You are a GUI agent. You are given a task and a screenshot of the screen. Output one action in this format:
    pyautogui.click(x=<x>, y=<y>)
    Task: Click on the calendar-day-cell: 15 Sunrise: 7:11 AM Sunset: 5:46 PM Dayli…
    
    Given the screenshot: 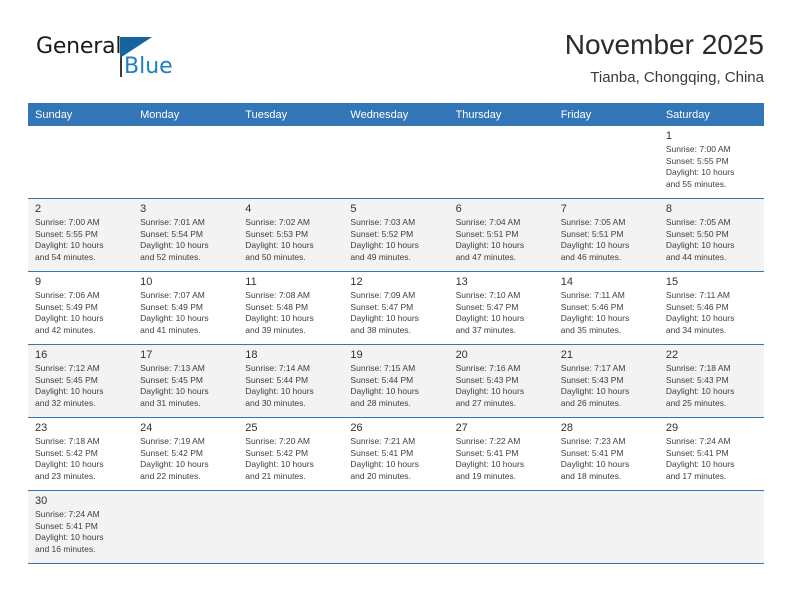 What is the action you would take?
    pyautogui.click(x=711, y=308)
    